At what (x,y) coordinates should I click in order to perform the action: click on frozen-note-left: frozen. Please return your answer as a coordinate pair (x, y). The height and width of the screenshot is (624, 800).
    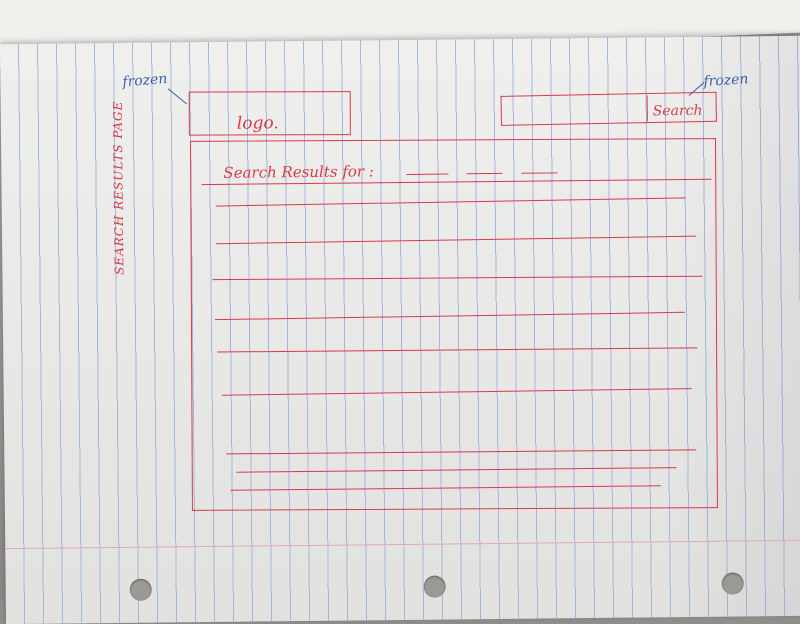
    Looking at the image, I should click on (144, 80).